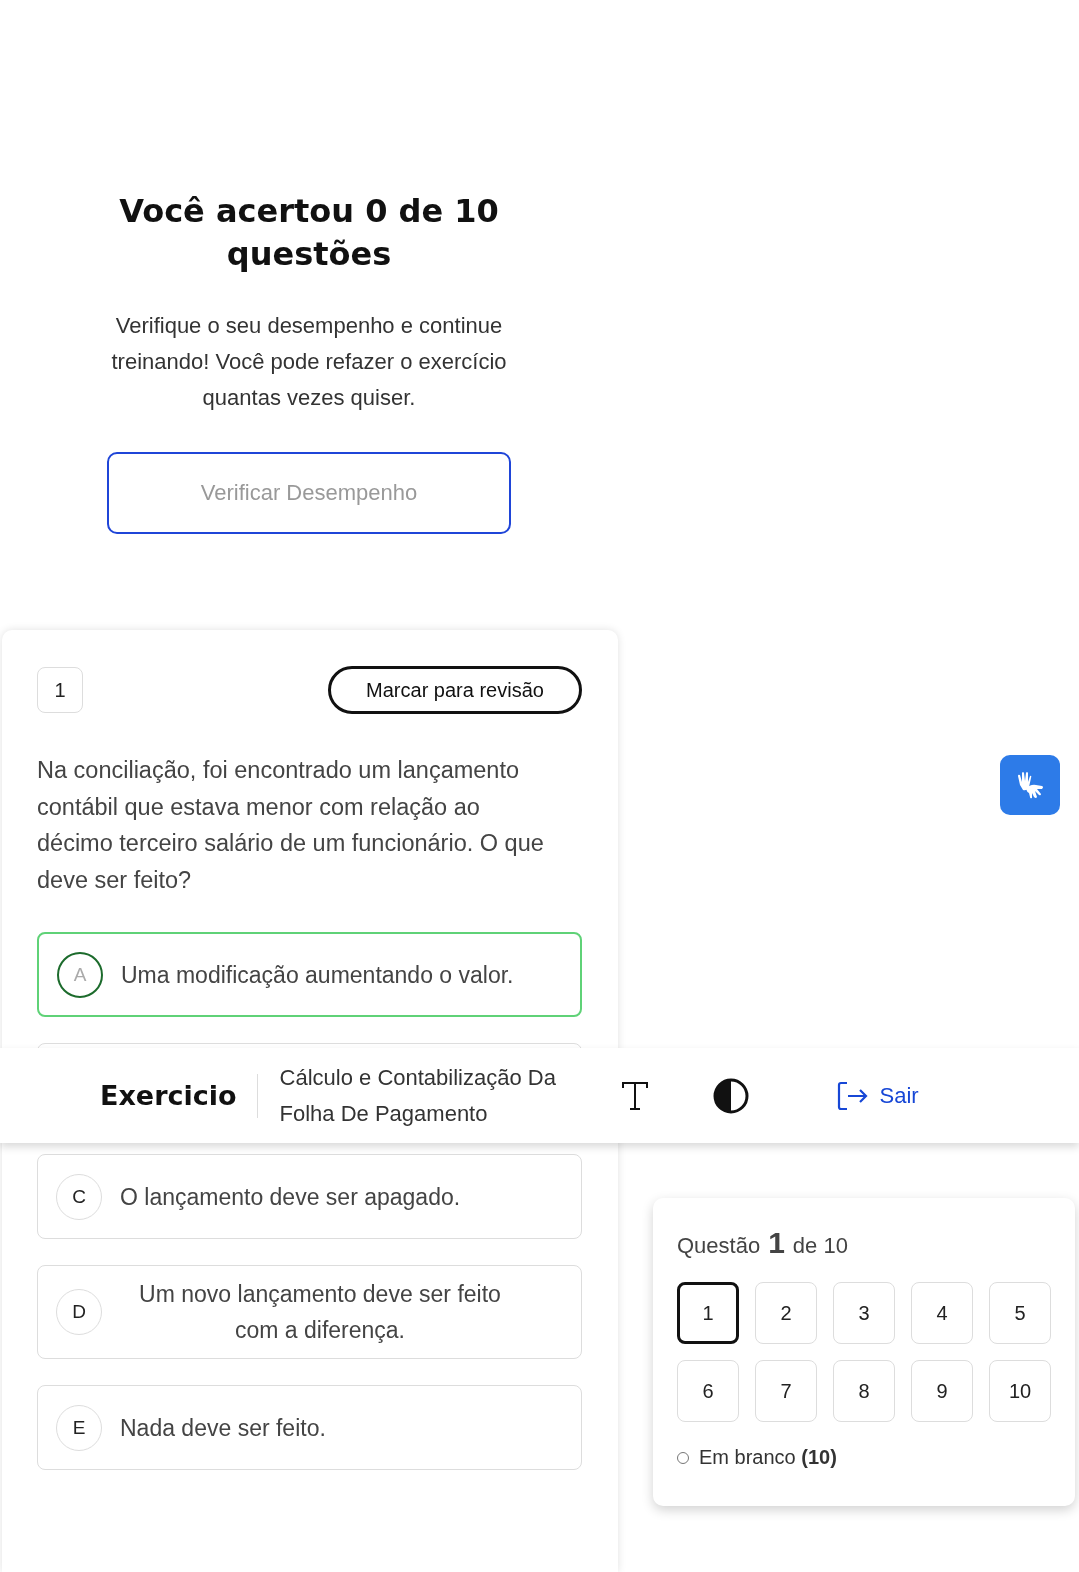  What do you see at coordinates (942, 1313) in the screenshot?
I see `question-button: 4` at bounding box center [942, 1313].